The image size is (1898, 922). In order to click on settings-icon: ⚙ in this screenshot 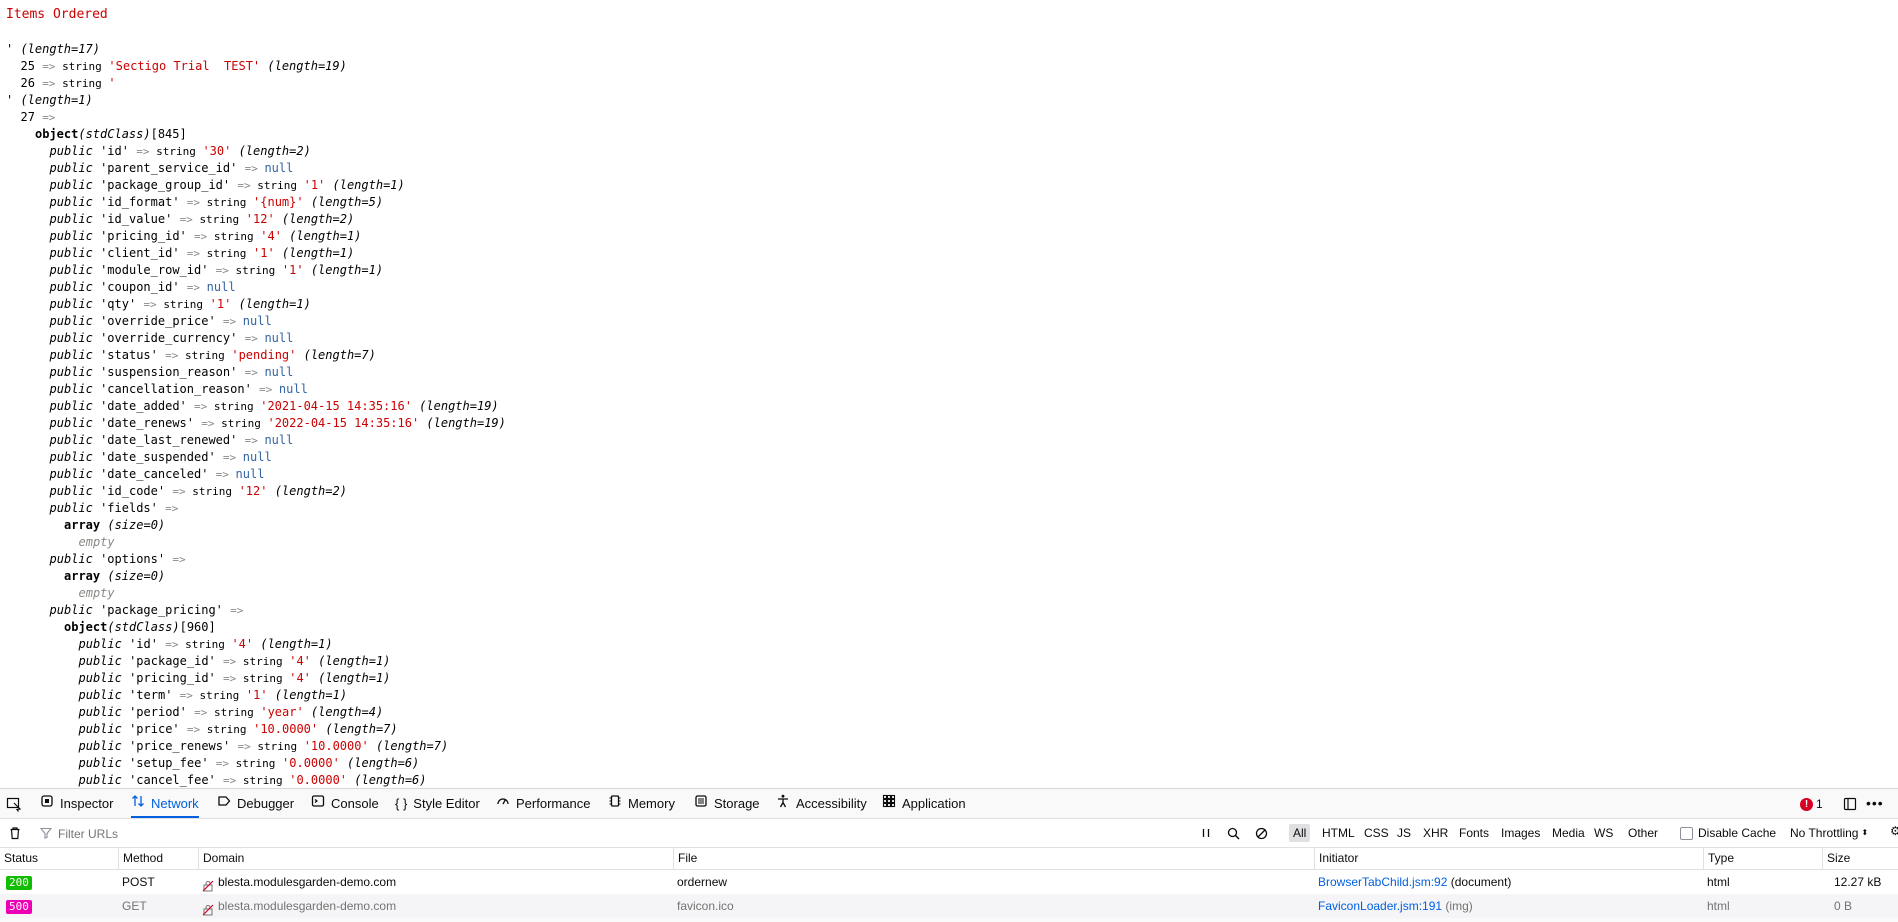, I will do `click(1894, 831)`.